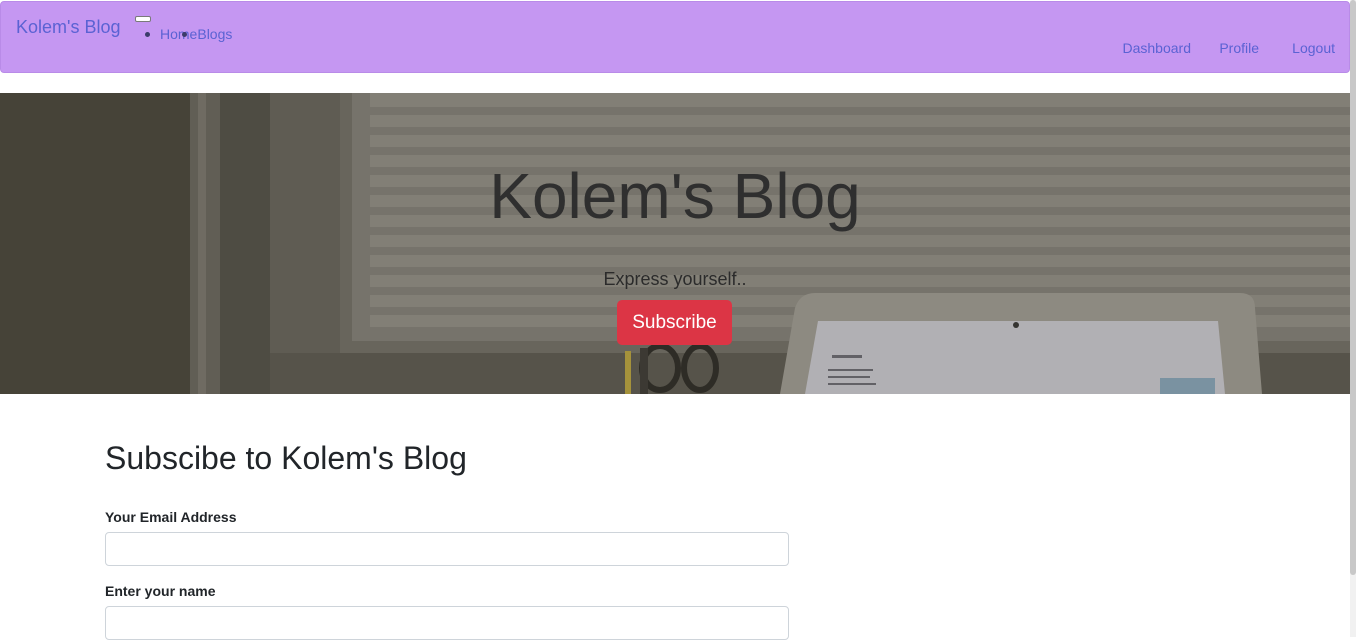 The image size is (1356, 640). Describe the element at coordinates (68, 27) in the screenshot. I see `brand-link: Kolem's Blog` at that location.